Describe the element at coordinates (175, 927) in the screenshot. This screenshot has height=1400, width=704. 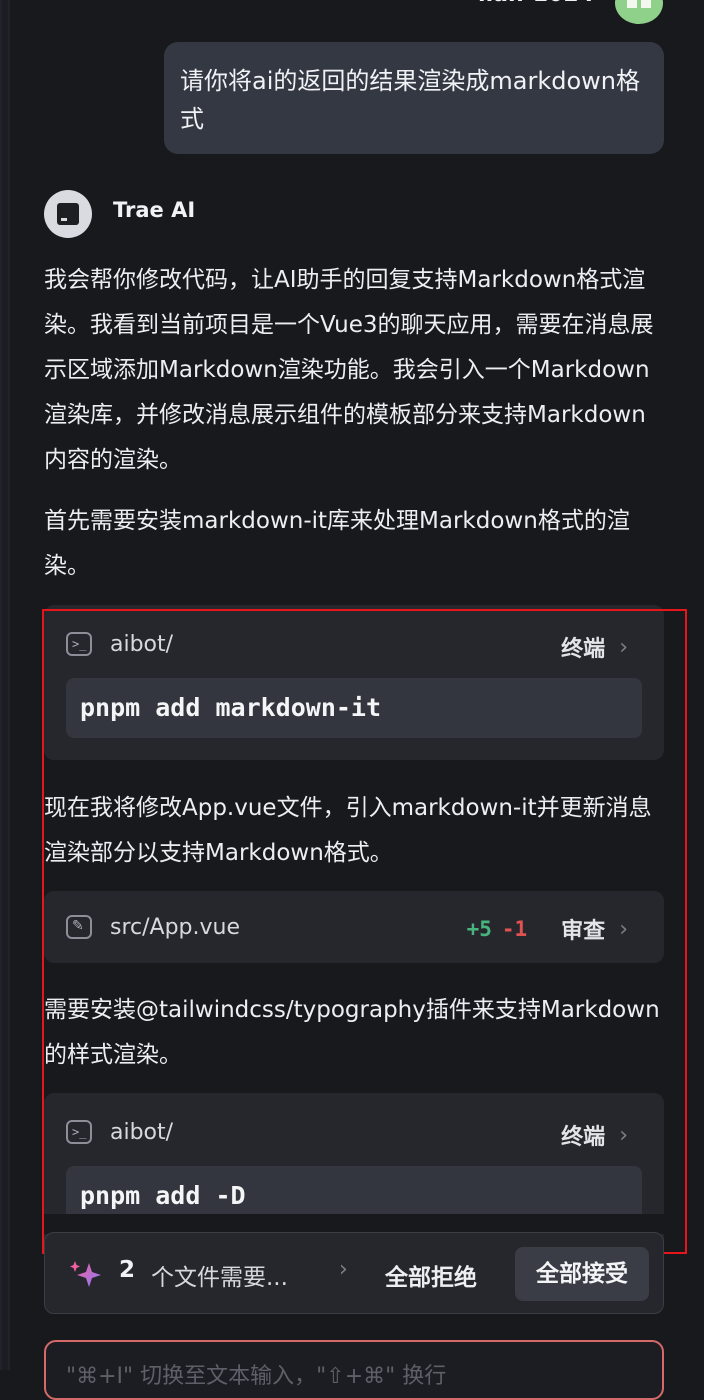
I see `file-path: src/App.vue` at that location.